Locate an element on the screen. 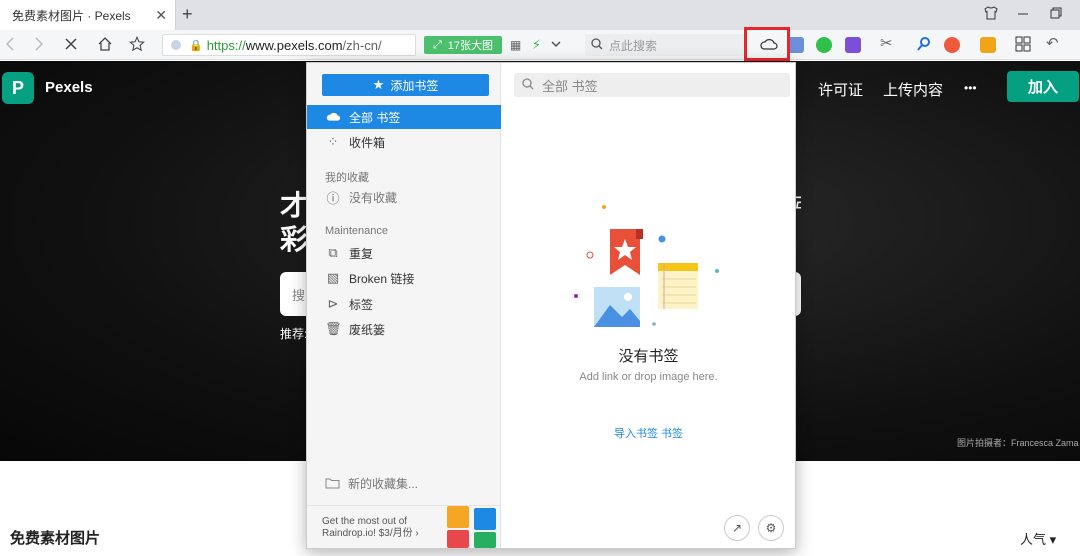 This screenshot has width=1080, height=556. empty-subtitle: Add link or drop image here. is located at coordinates (648, 377).